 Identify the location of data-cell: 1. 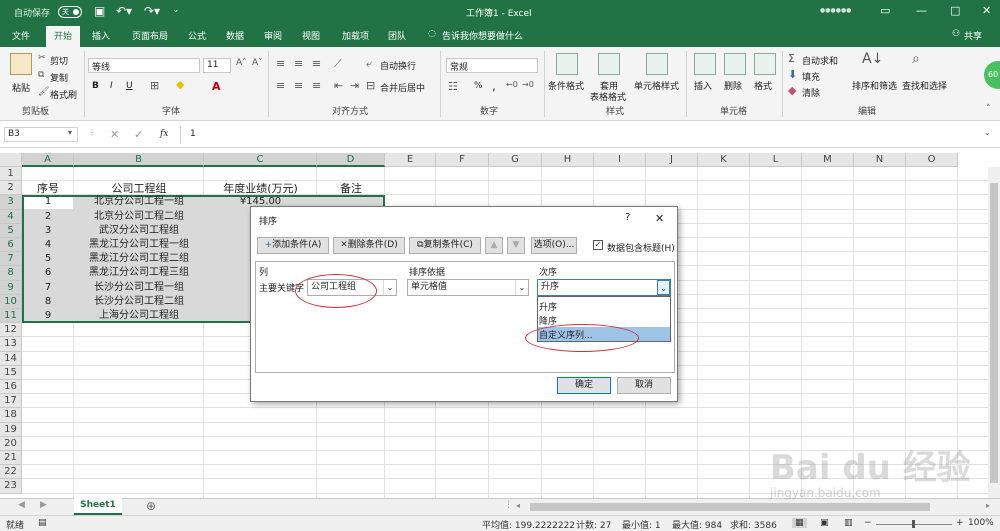
(48, 202).